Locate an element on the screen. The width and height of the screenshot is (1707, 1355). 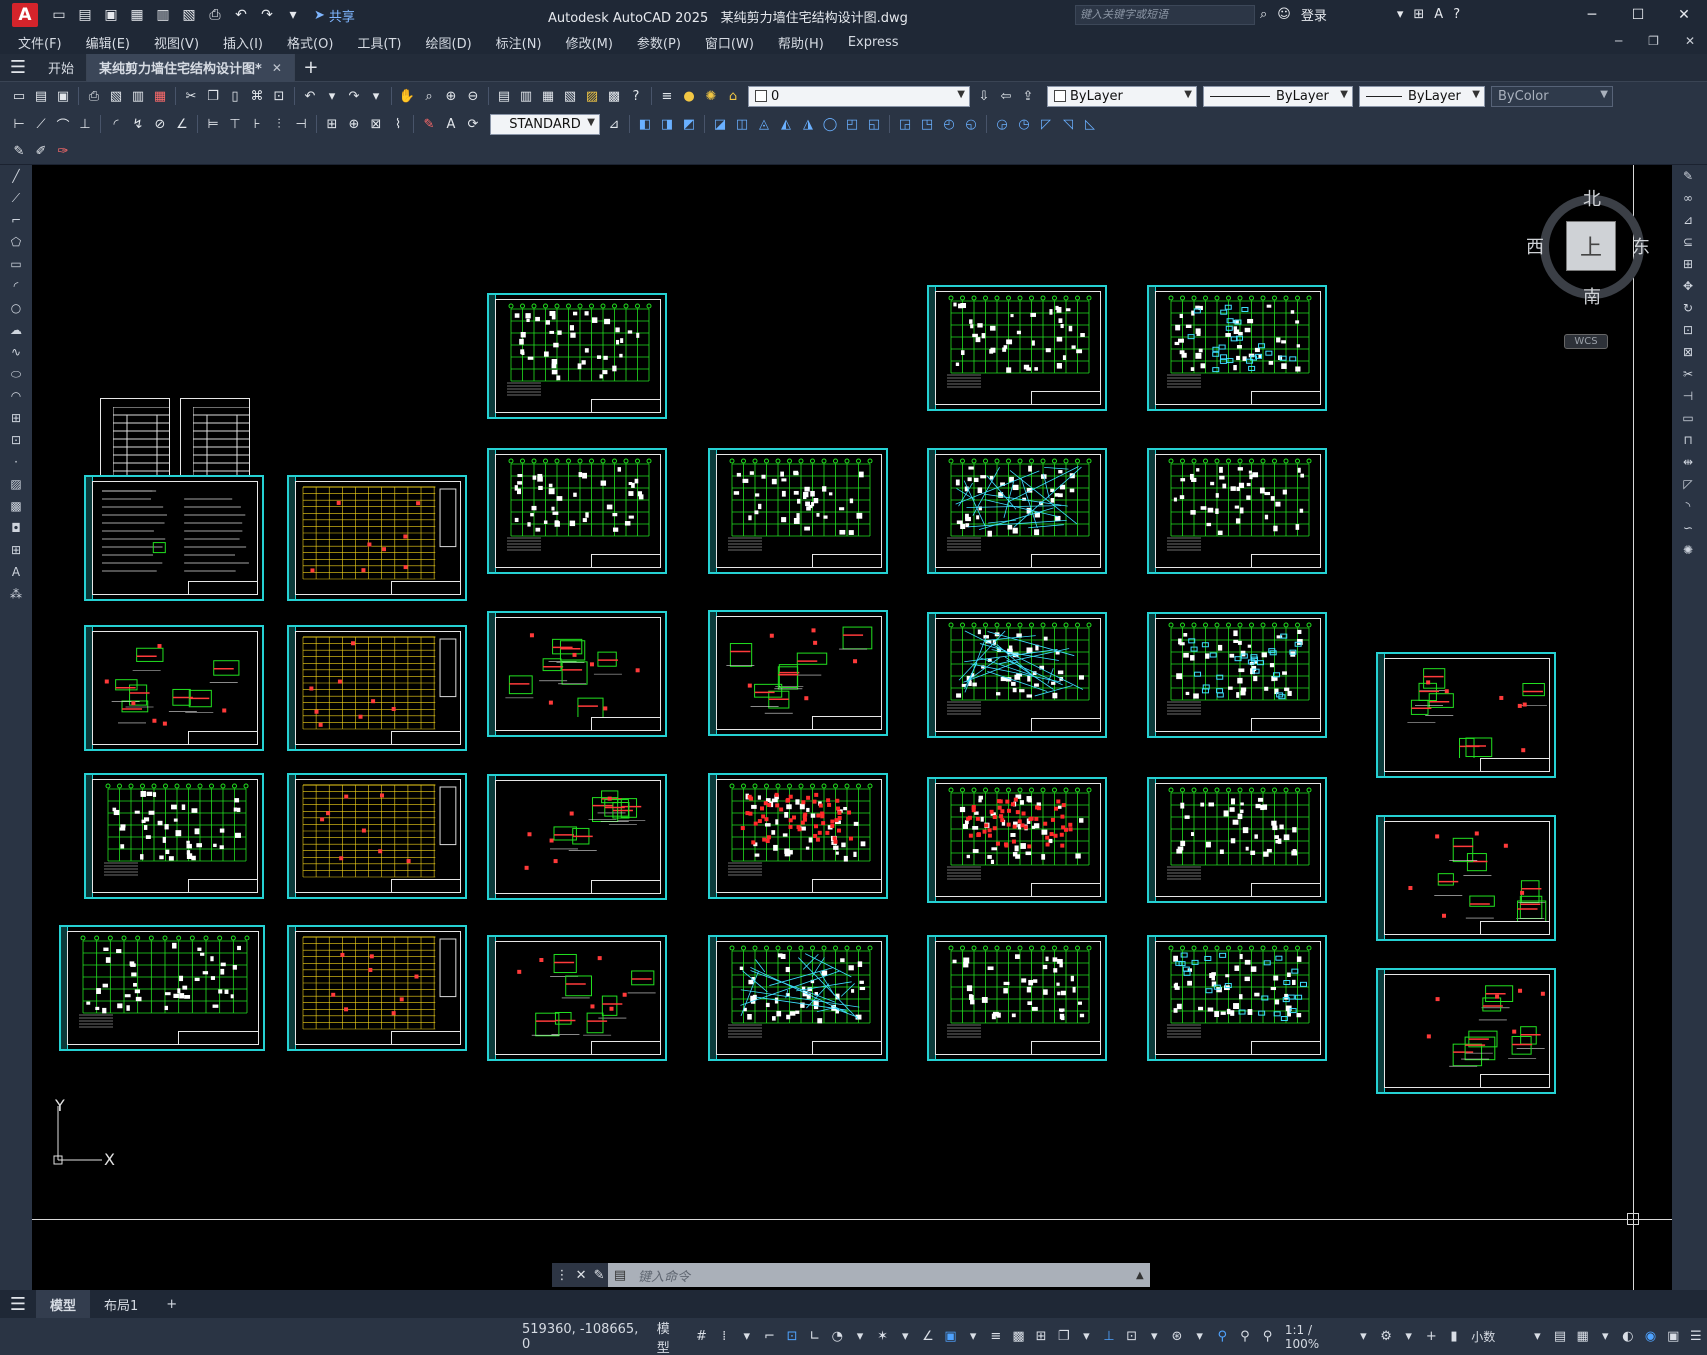
dimension-space-icon: ⫶ is located at coordinates (279, 124).